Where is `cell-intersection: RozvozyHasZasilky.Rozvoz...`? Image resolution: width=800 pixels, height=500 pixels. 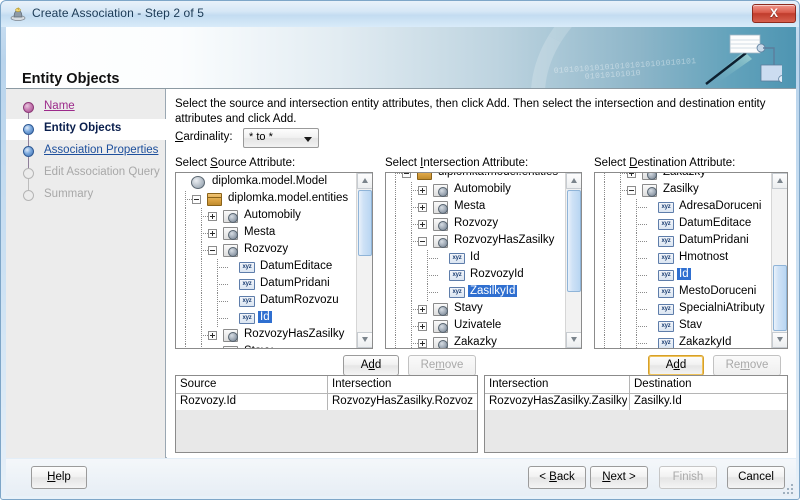
cell-intersection: RozvozyHasZasilky.Rozvoz... is located at coordinates (403, 401).